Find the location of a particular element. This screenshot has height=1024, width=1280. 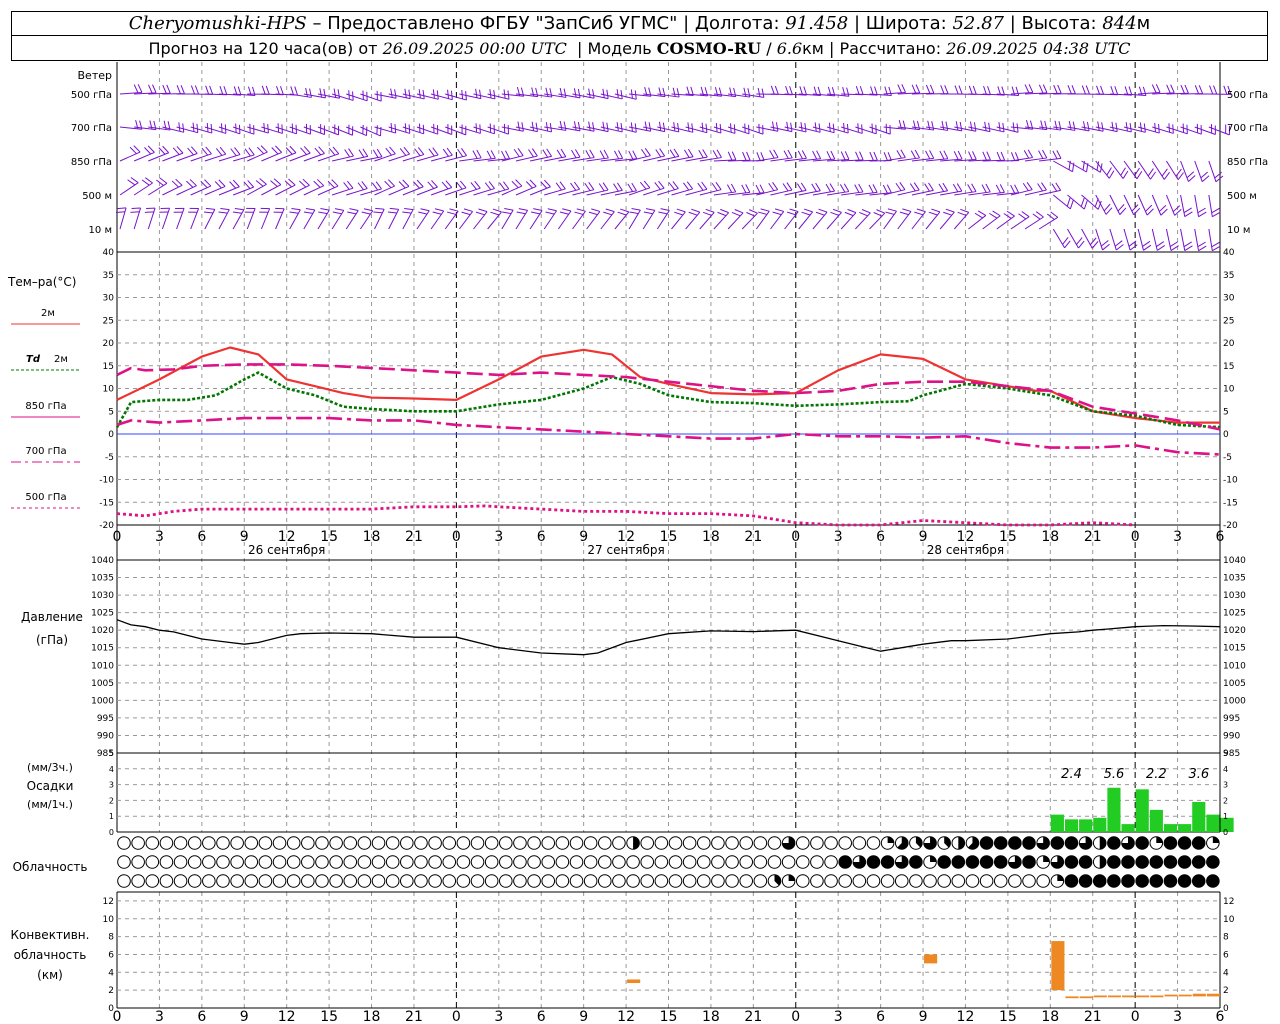

pres-tick: 1005 is located at coordinates (102, 684).